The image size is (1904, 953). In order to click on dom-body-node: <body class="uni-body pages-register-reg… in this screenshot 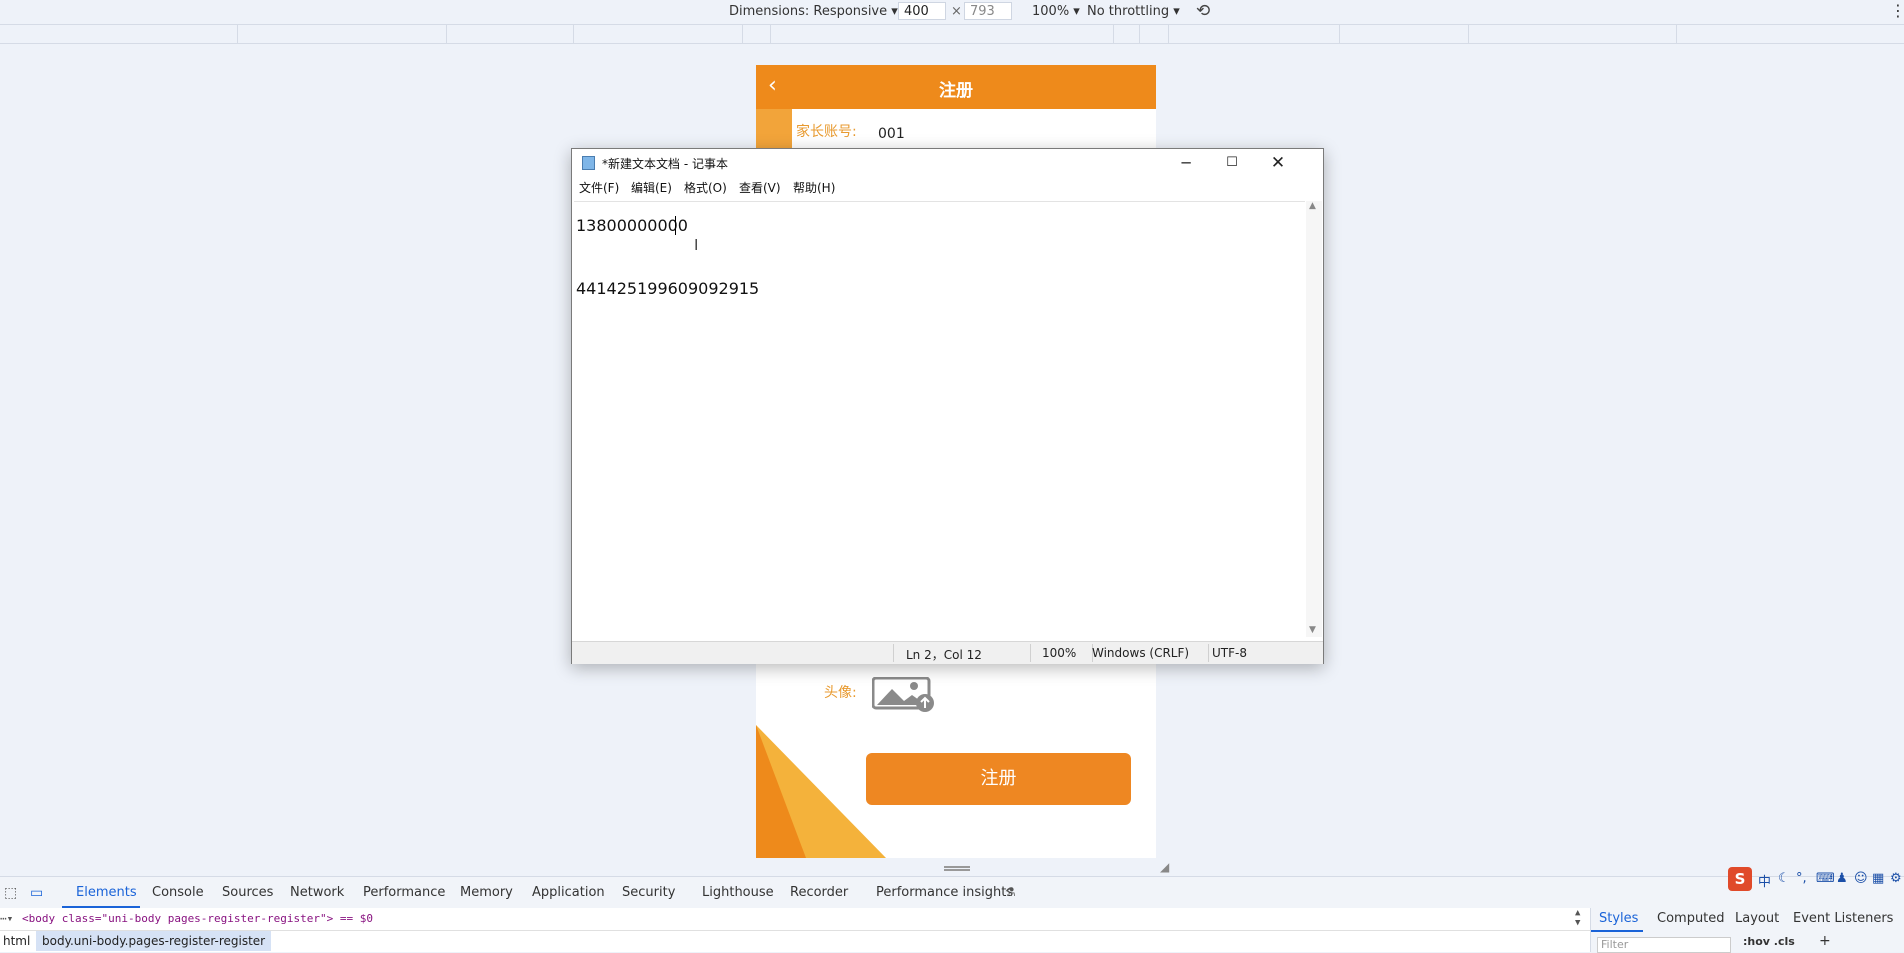, I will do `click(197, 918)`.